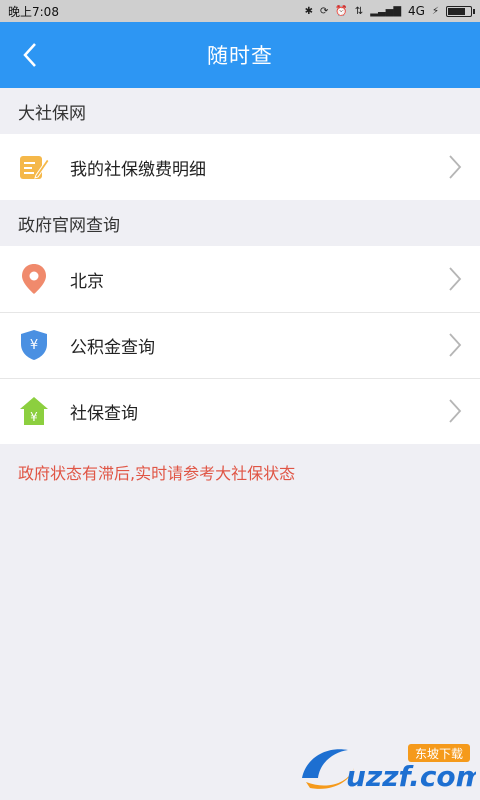  I want to click on data-icon: ⇅, so click(359, 11).